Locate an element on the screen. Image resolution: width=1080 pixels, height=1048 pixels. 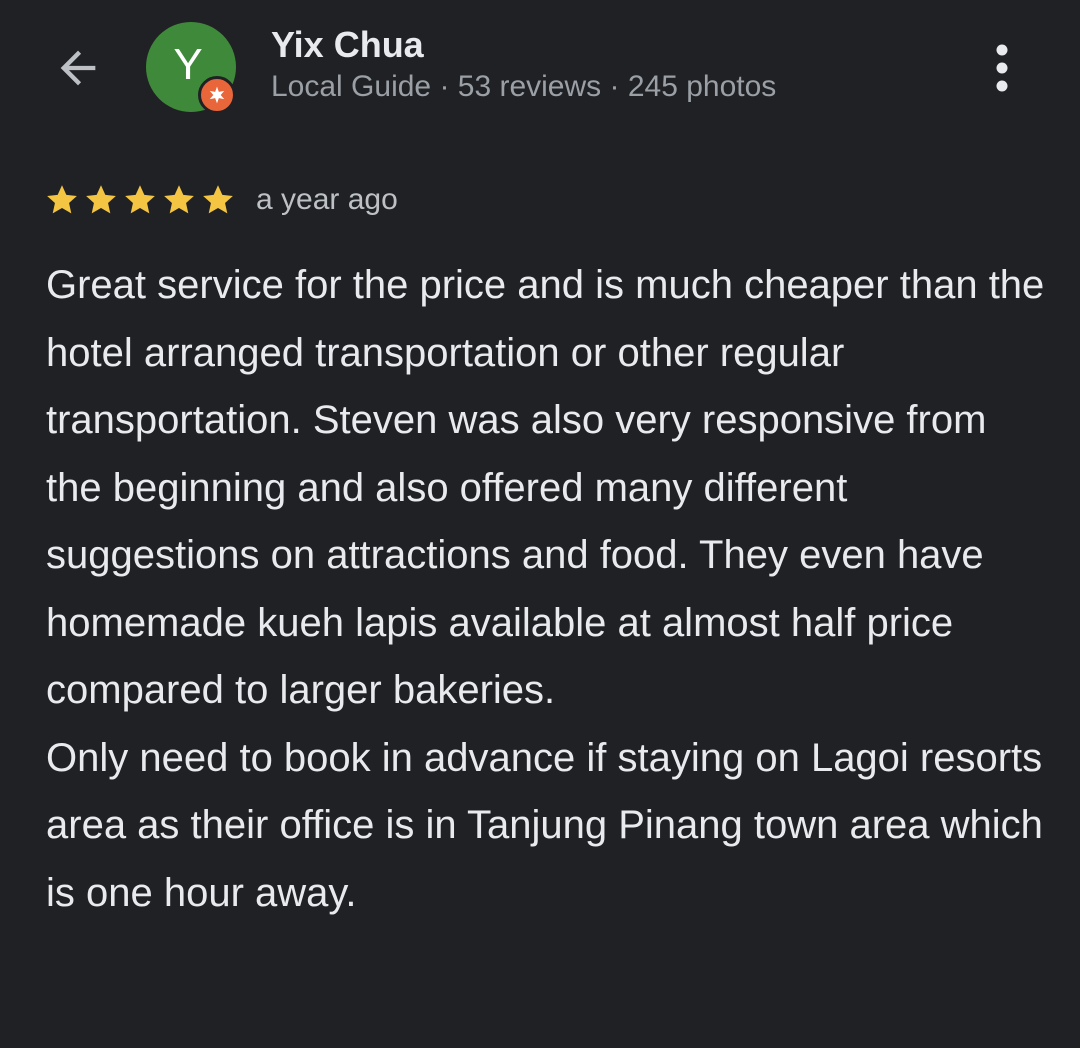
local-guide-badge-icon is located at coordinates (217, 95).